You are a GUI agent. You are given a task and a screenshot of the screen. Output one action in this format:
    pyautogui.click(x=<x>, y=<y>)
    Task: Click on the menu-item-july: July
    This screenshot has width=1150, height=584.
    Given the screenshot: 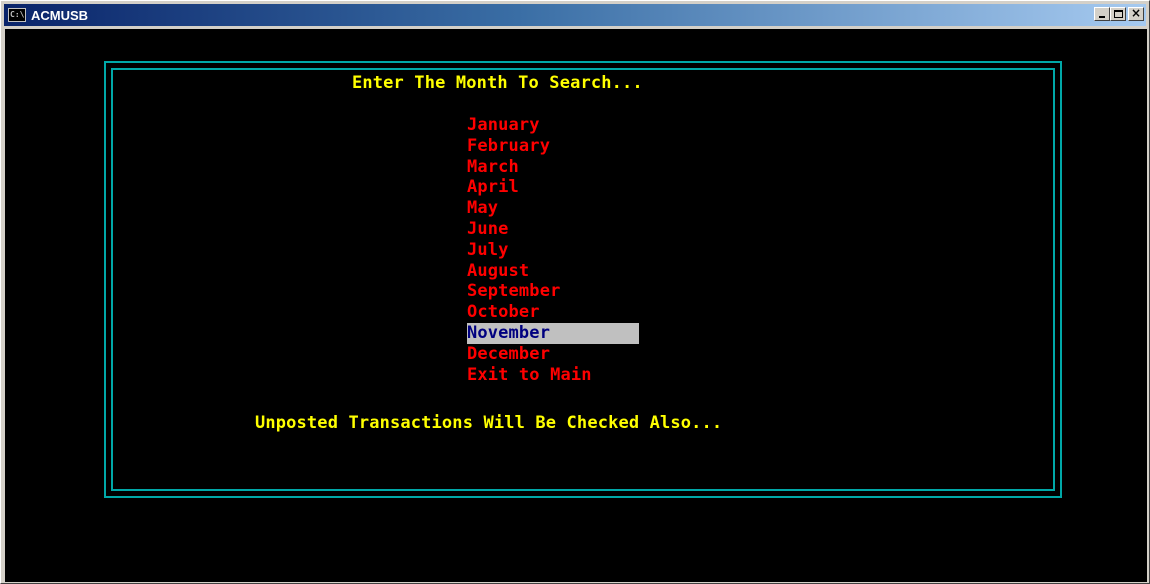 What is the action you would take?
    pyautogui.click(x=488, y=250)
    